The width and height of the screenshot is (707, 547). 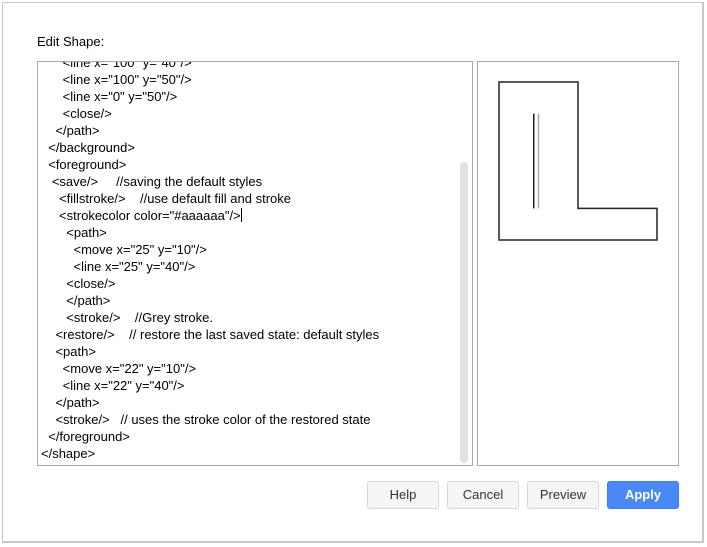 I want to click on code-line: <line x="100" y="50"/>, so click(x=116, y=79).